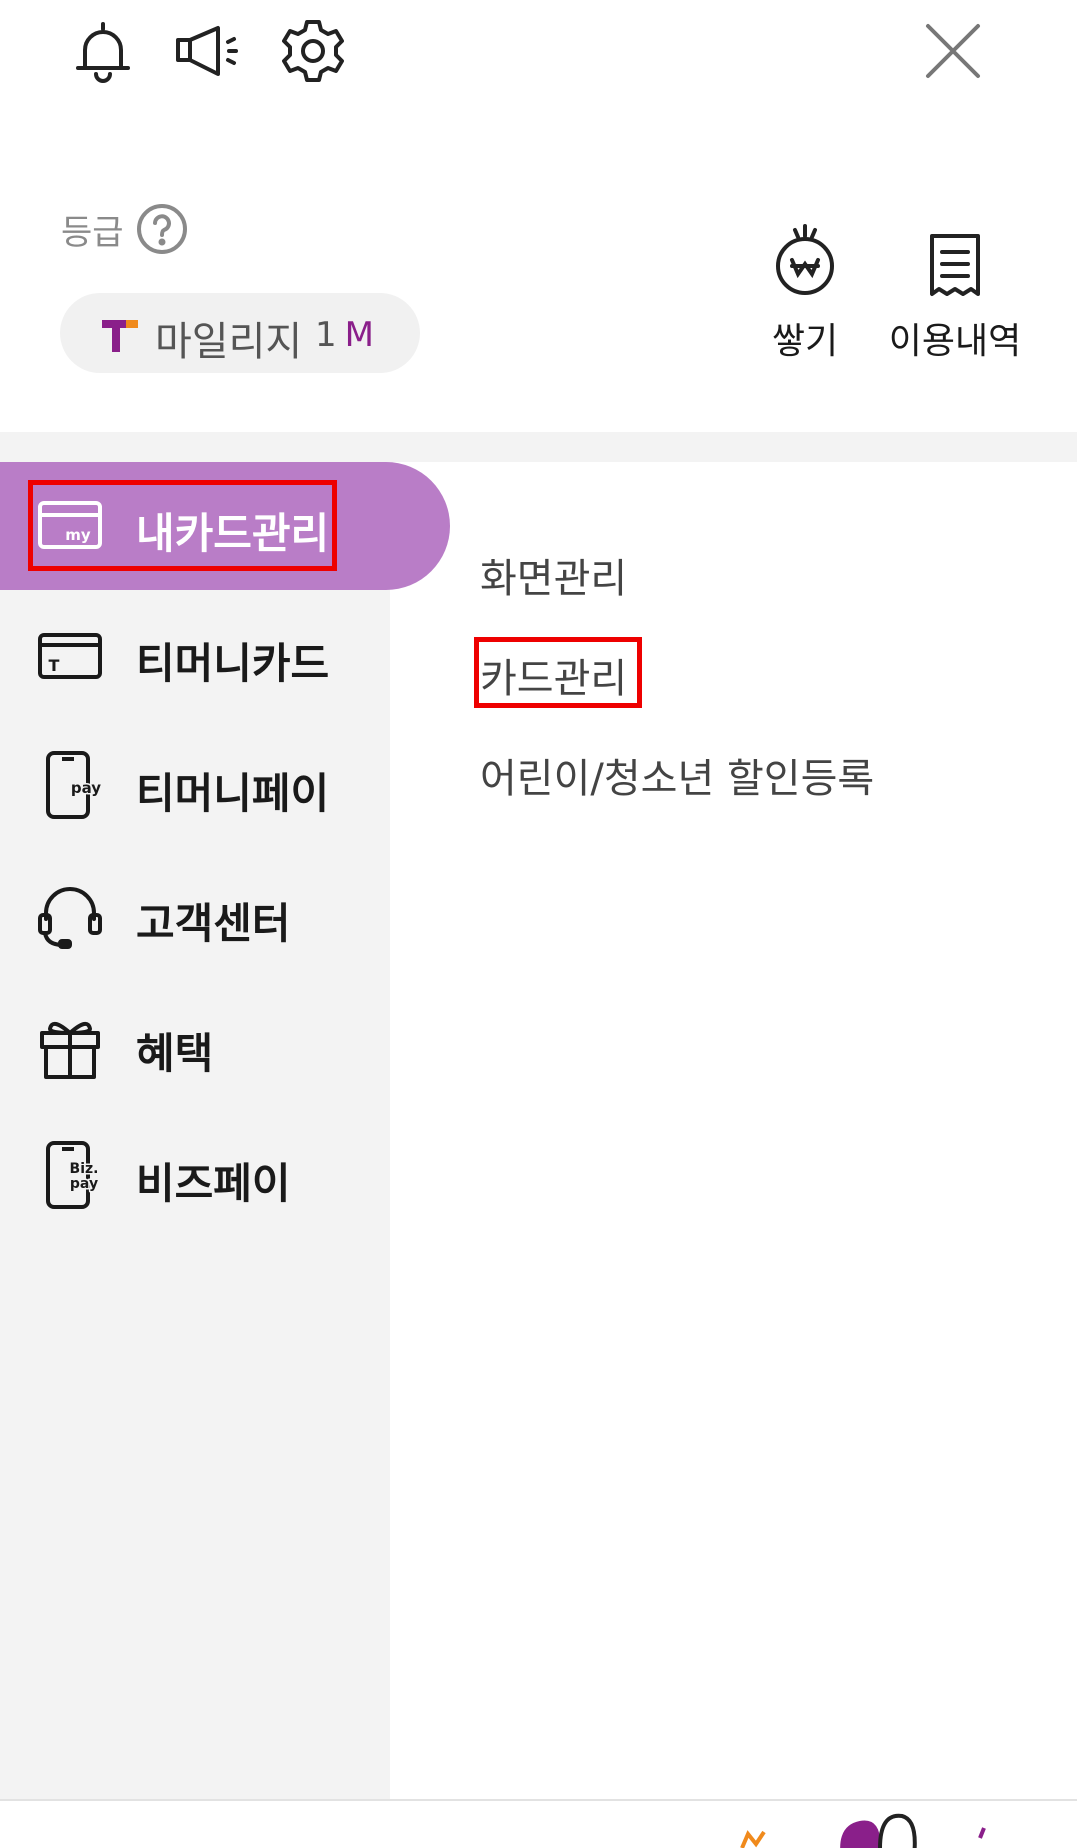 This screenshot has width=1077, height=1848. I want to click on earn-label: 쌓기, so click(805, 341).